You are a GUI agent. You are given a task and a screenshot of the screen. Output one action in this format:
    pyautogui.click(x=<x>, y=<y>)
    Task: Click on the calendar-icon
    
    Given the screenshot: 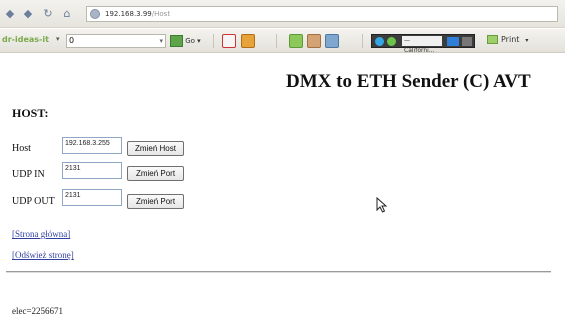 What is the action you would take?
    pyautogui.click(x=314, y=41)
    